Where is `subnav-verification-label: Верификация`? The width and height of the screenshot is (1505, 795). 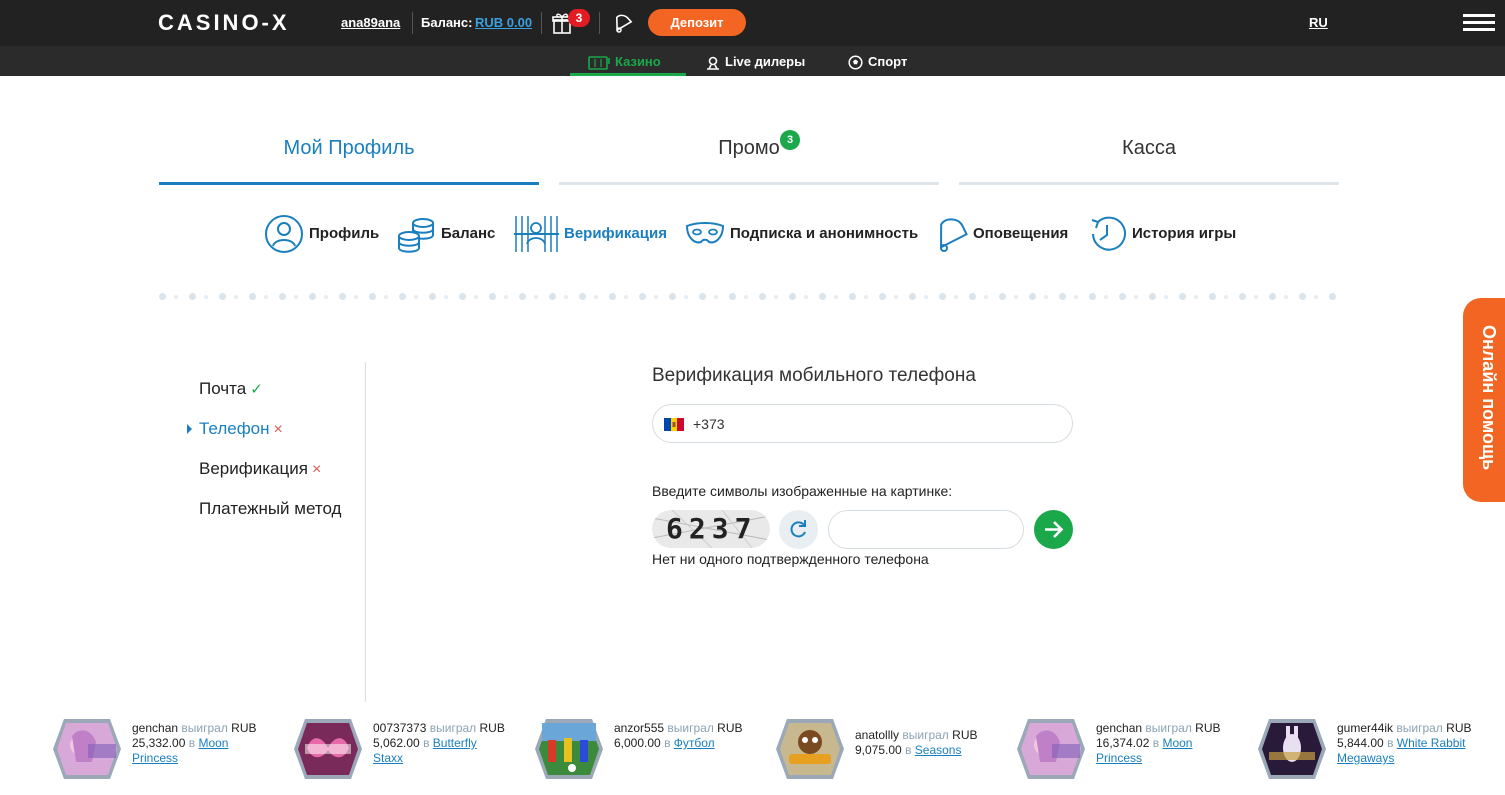 subnav-verification-label: Верификация is located at coordinates (615, 233).